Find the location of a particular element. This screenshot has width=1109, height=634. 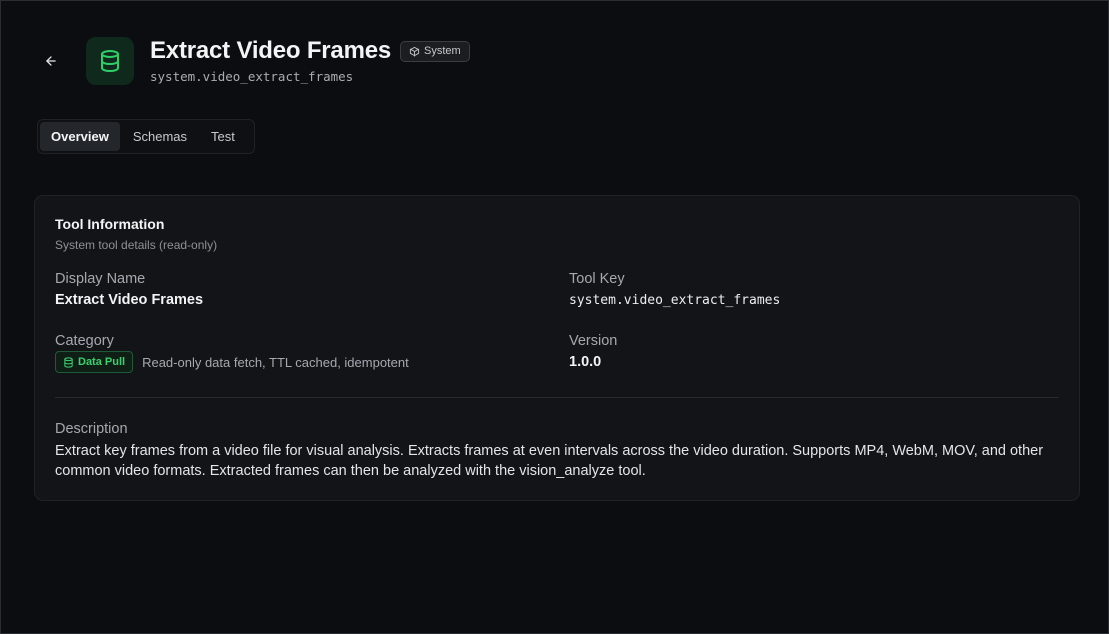

tool-key-label: Tool Key is located at coordinates (597, 279).